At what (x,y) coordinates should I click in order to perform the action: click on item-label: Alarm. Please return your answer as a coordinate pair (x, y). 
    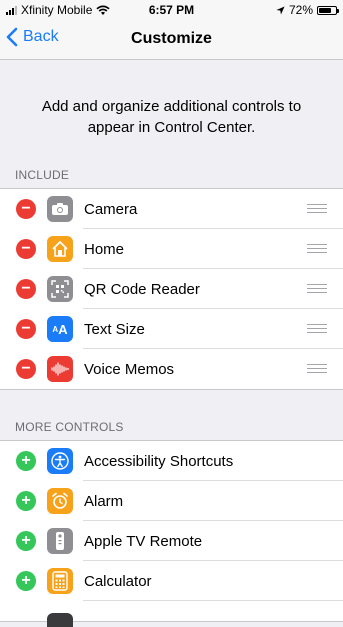
    Looking at the image, I should click on (104, 501).